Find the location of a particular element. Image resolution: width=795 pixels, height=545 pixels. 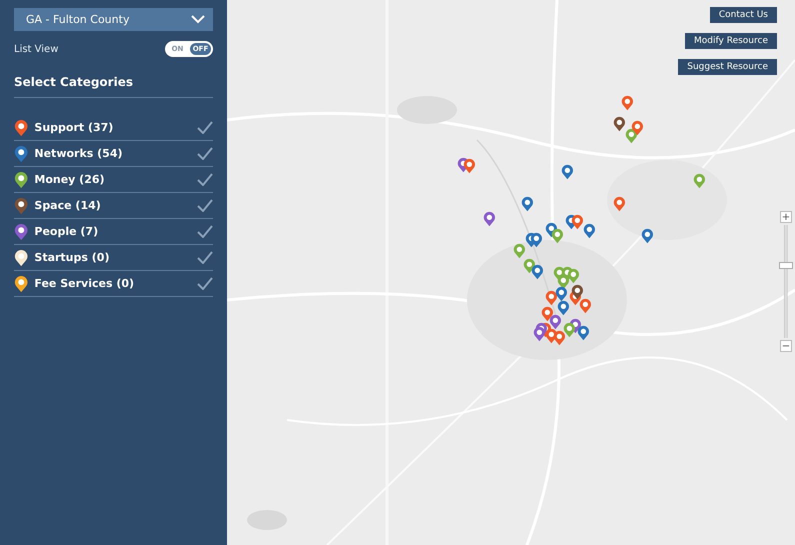

category-item: Startups (0) is located at coordinates (113, 258).